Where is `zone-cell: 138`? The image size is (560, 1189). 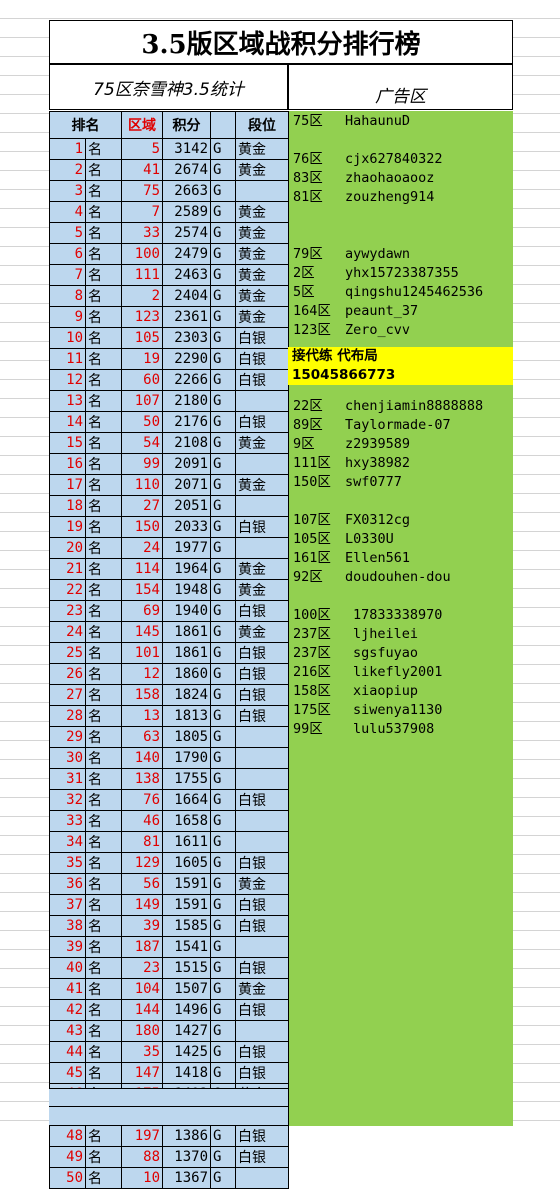
zone-cell: 138 is located at coordinates (142, 779).